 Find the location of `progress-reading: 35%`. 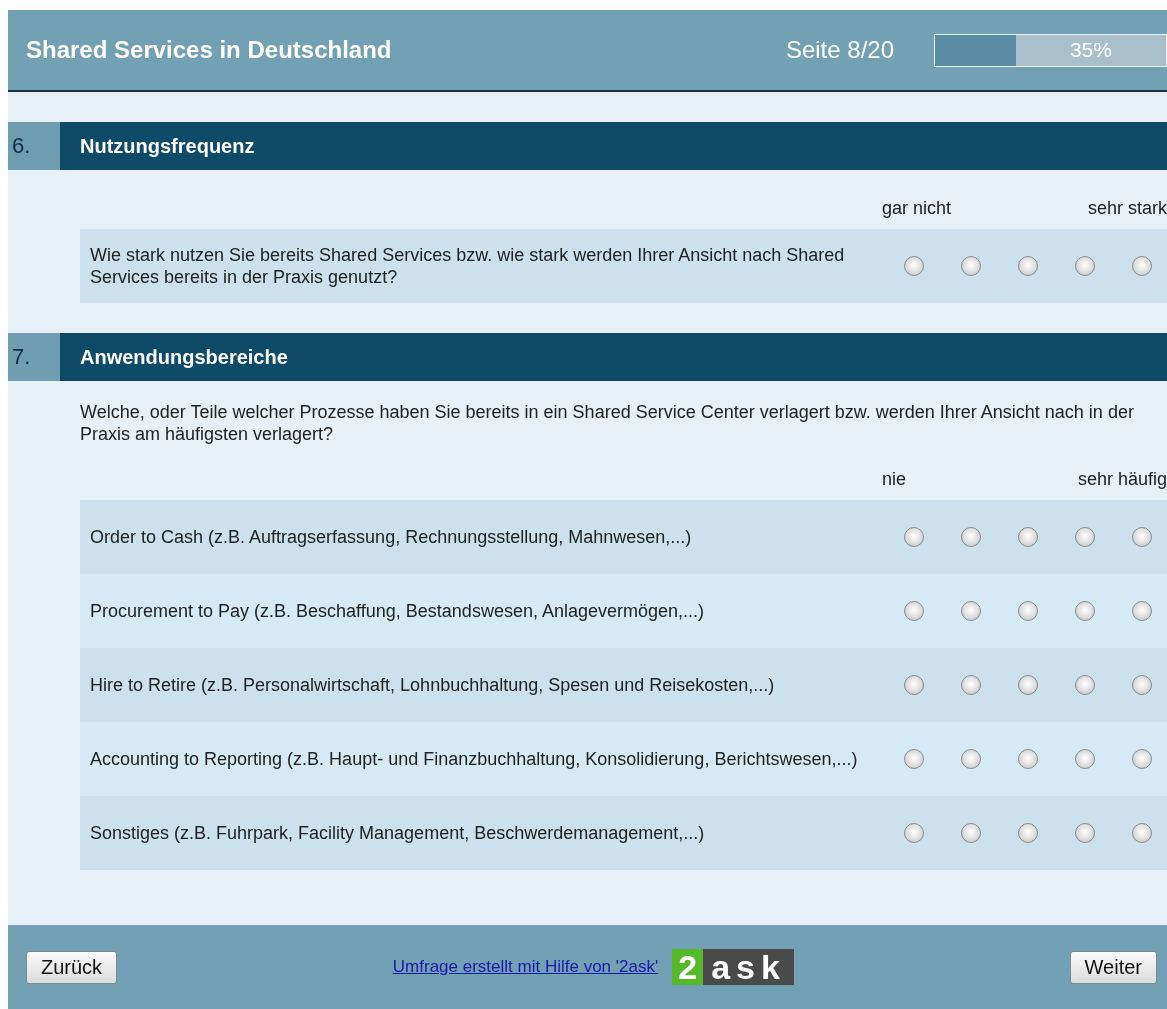

progress-reading: 35% is located at coordinates (1090, 50).